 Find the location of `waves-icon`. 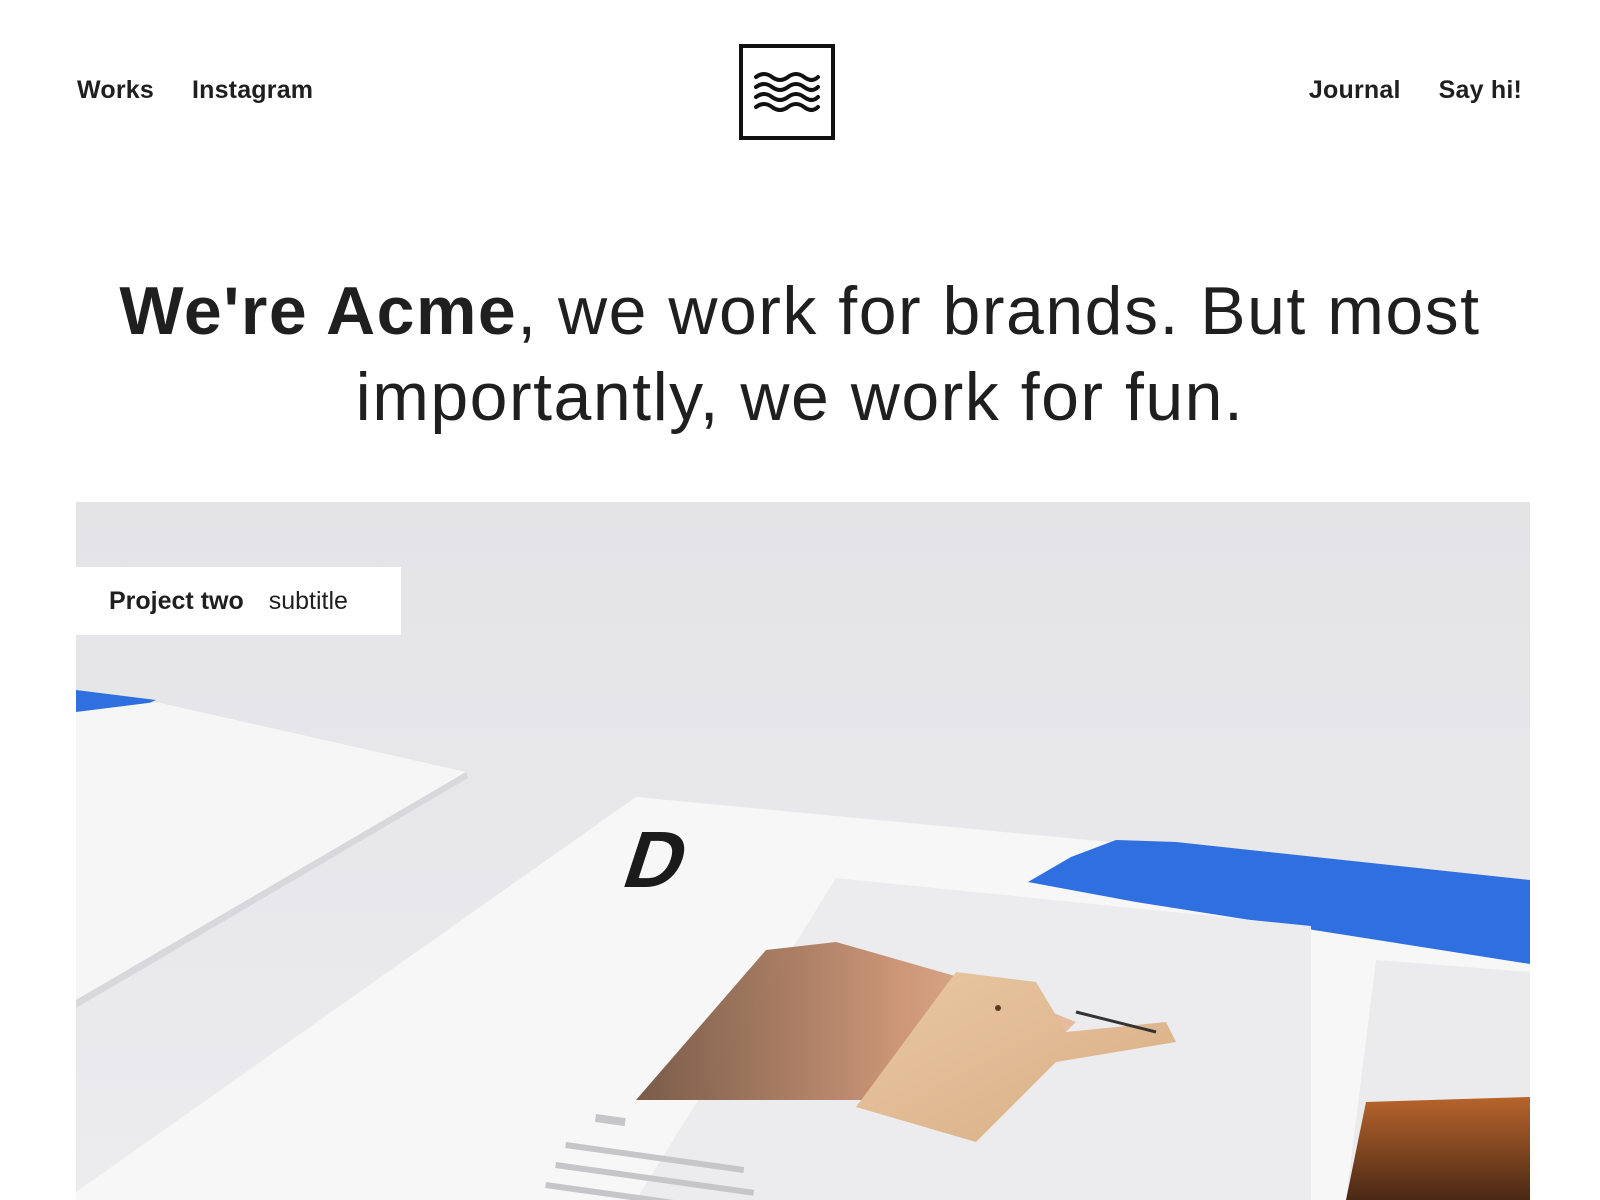

waves-icon is located at coordinates (787, 92).